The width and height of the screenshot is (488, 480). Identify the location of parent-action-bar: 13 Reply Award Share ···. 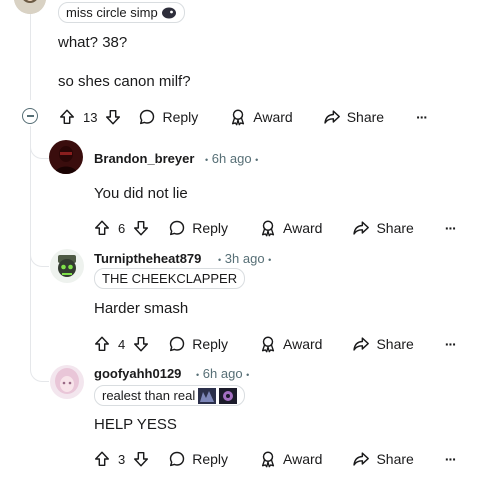
(243, 117).